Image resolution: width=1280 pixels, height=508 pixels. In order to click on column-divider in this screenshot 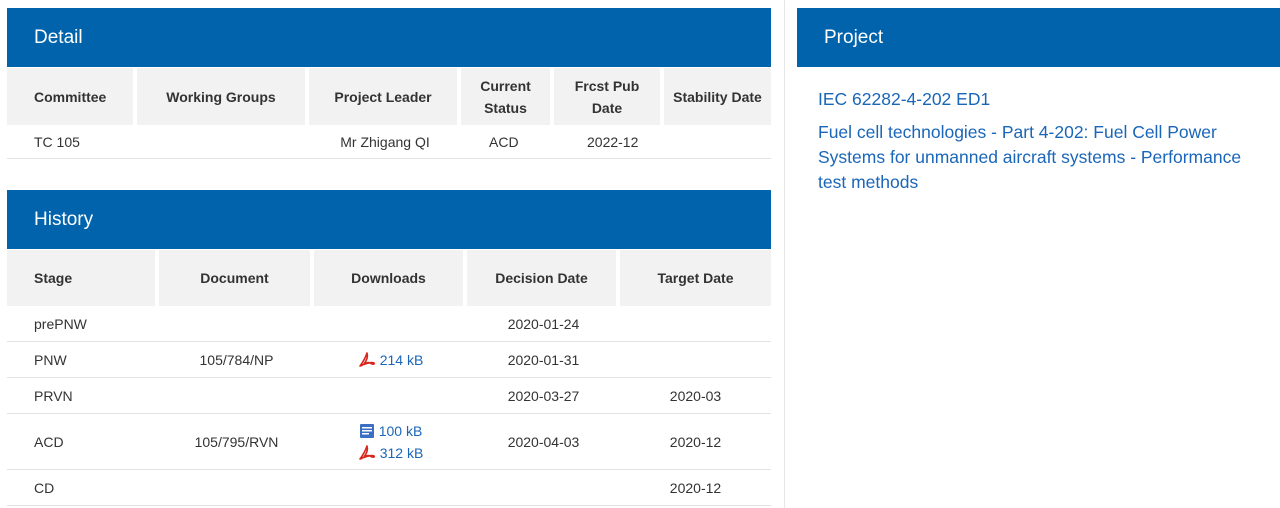, I will do `click(784, 254)`.